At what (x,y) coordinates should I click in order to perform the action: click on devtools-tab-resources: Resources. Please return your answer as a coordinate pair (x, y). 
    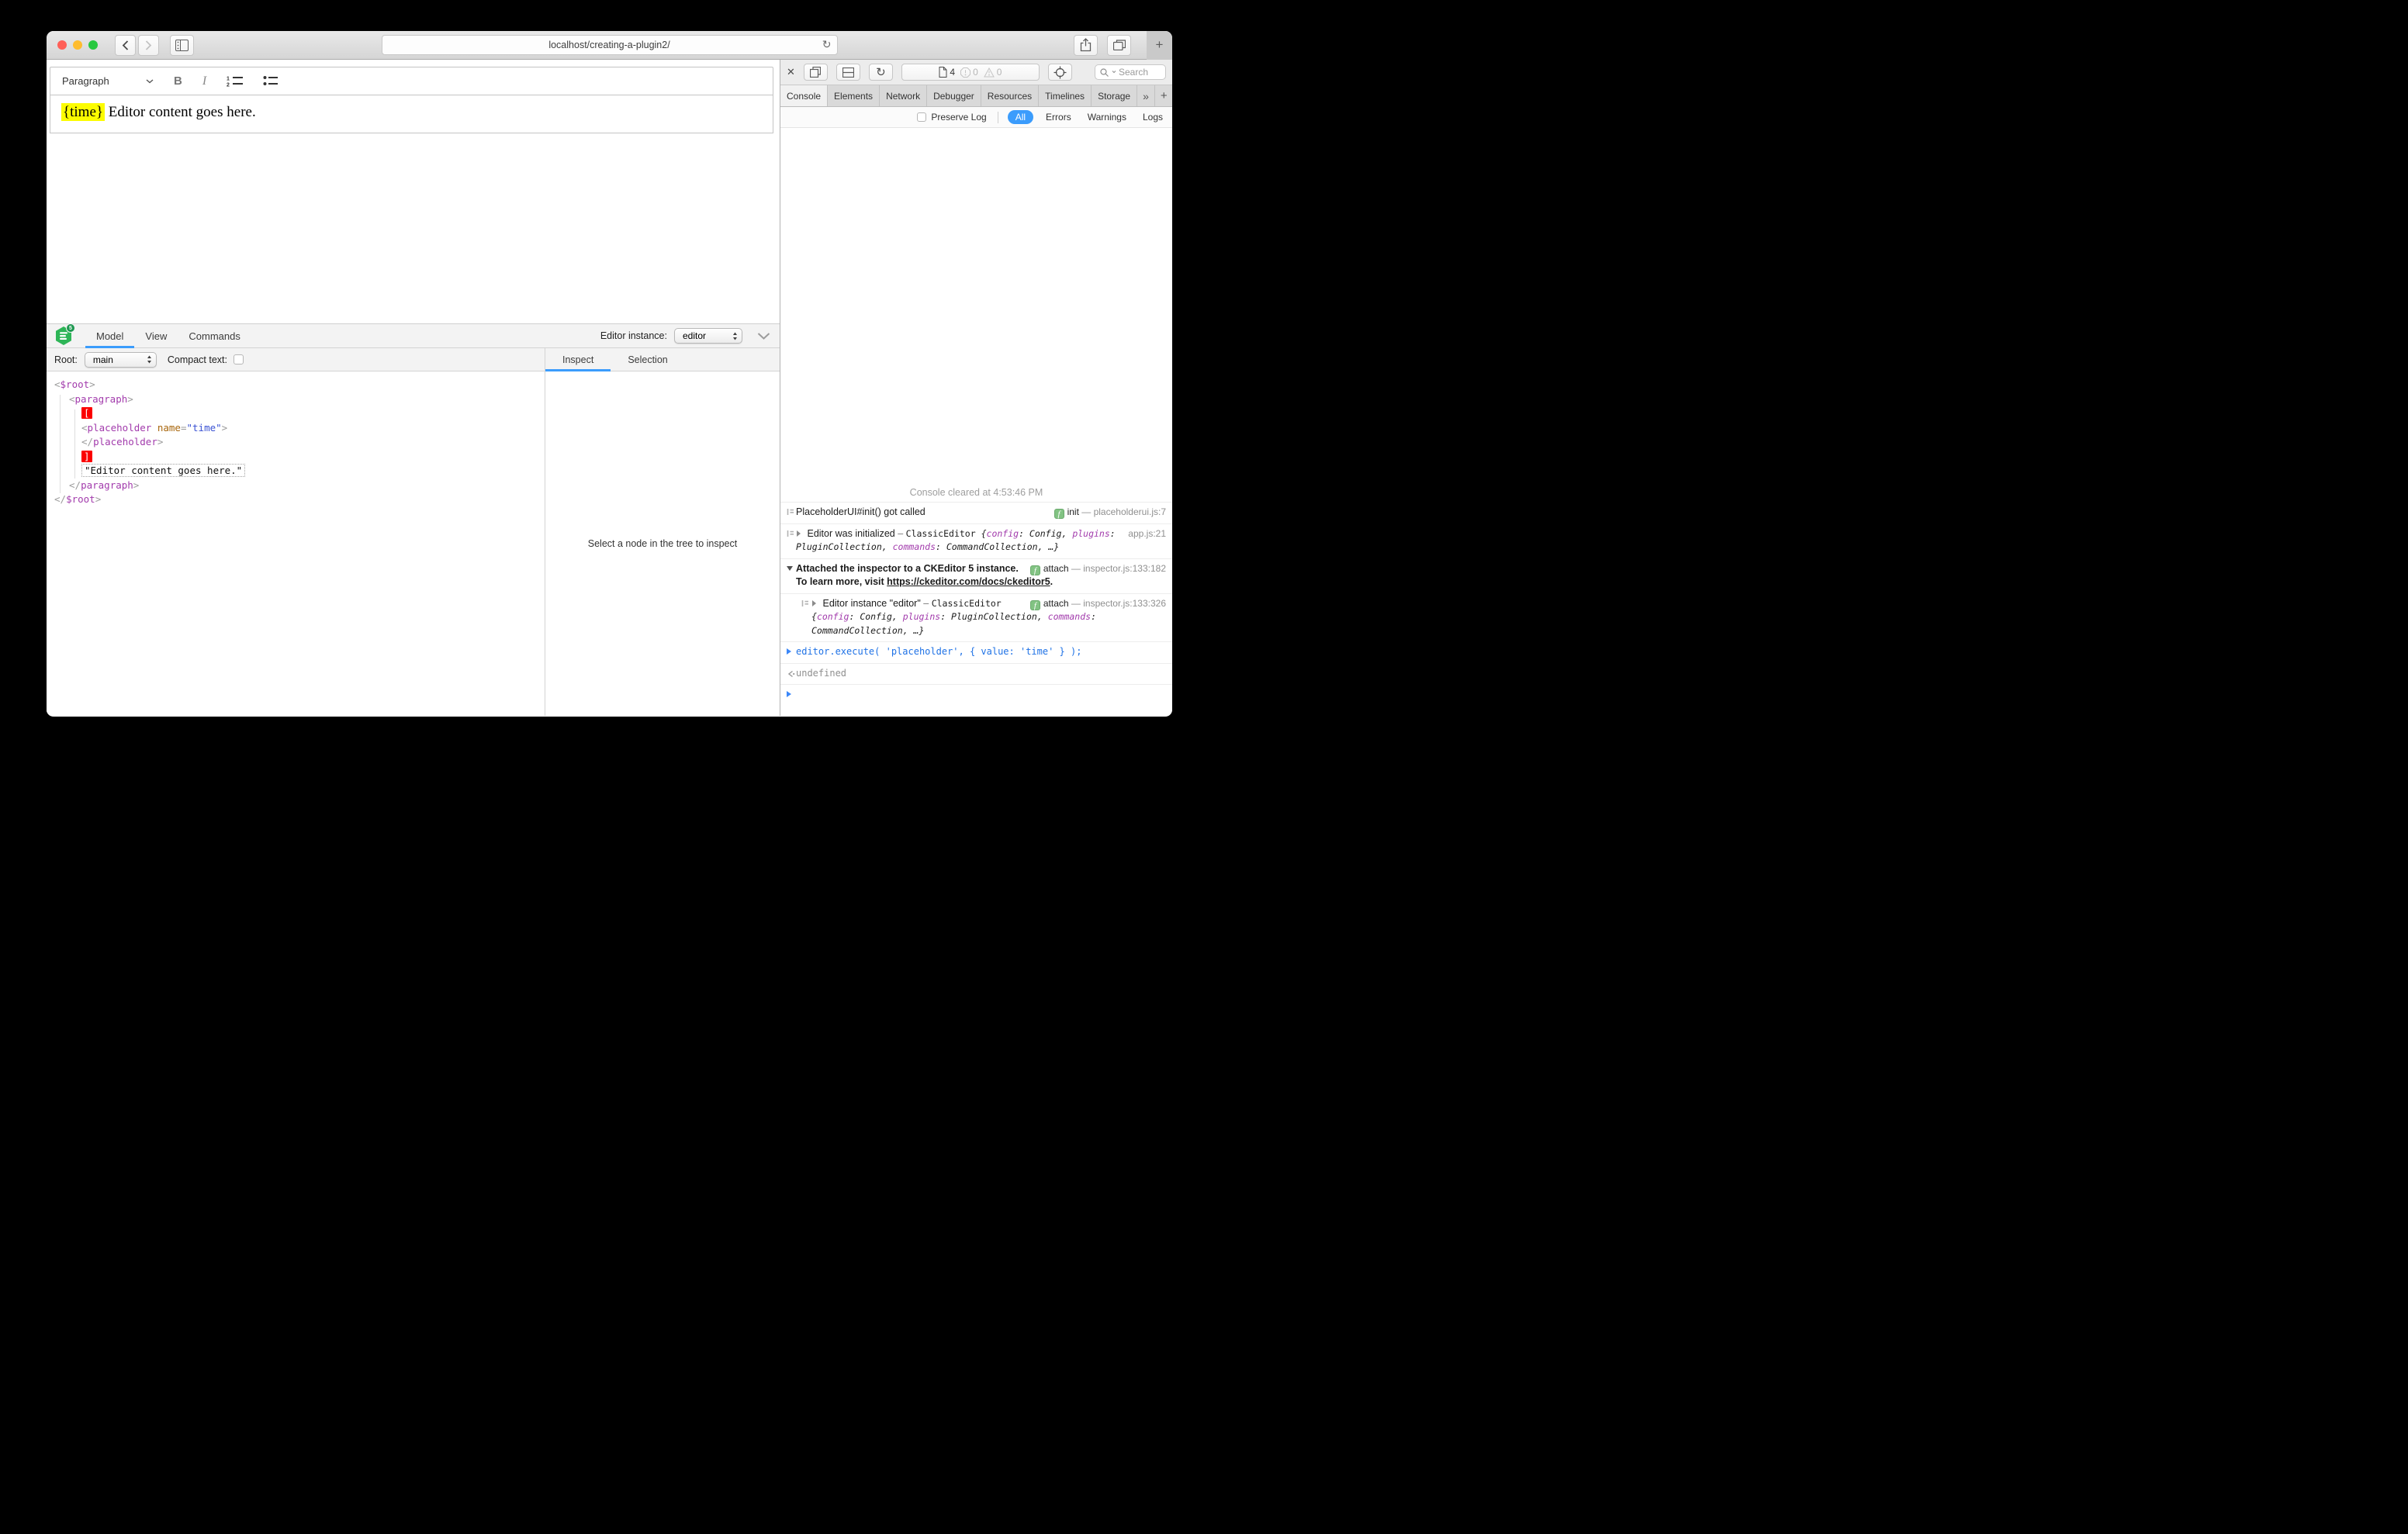
    Looking at the image, I should click on (1011, 95).